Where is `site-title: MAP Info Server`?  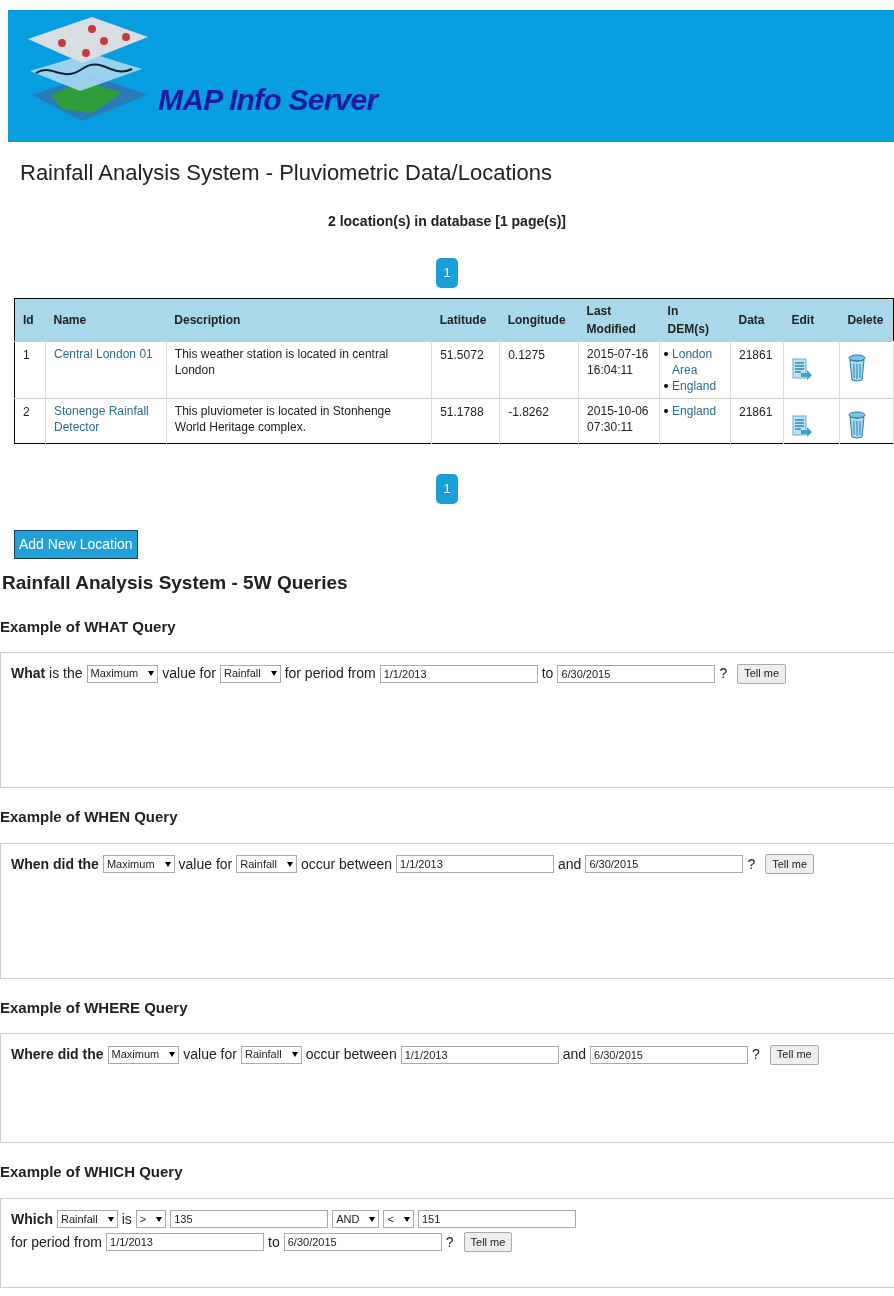
site-title: MAP Info Server is located at coordinates (268, 100).